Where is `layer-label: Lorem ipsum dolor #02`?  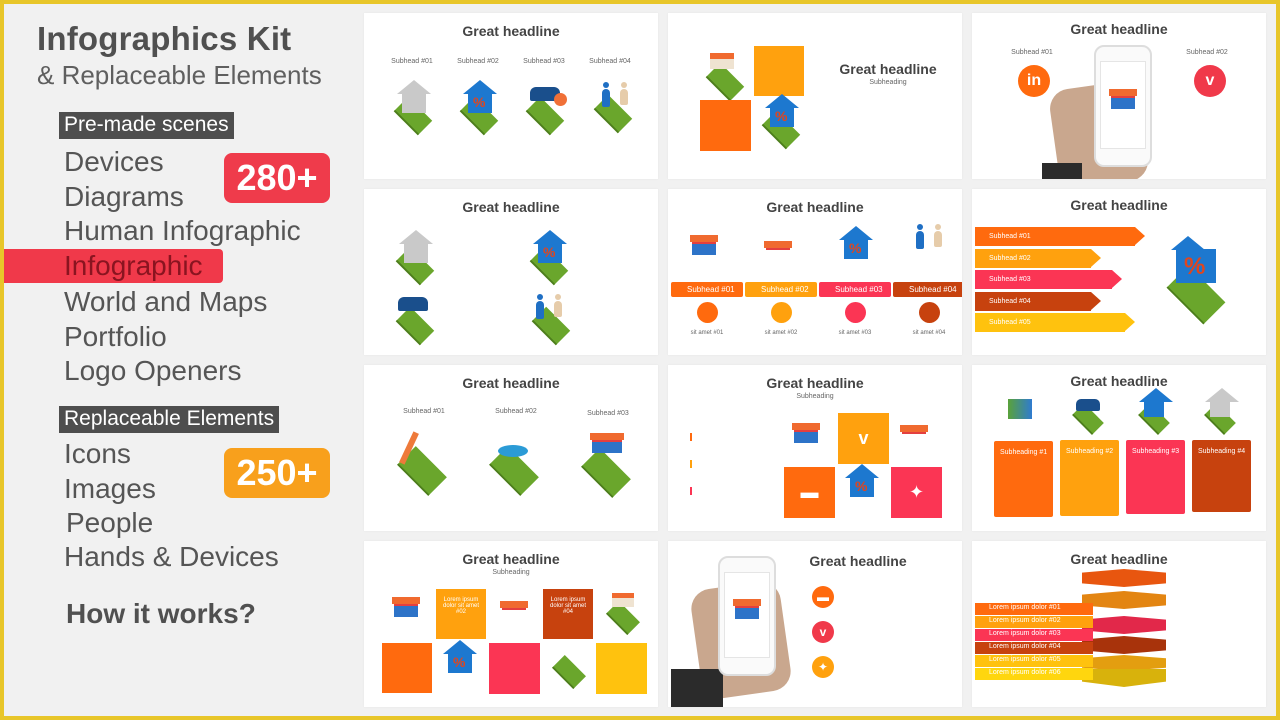
layer-label: Lorem ipsum dolor #02 is located at coordinates (1034, 622).